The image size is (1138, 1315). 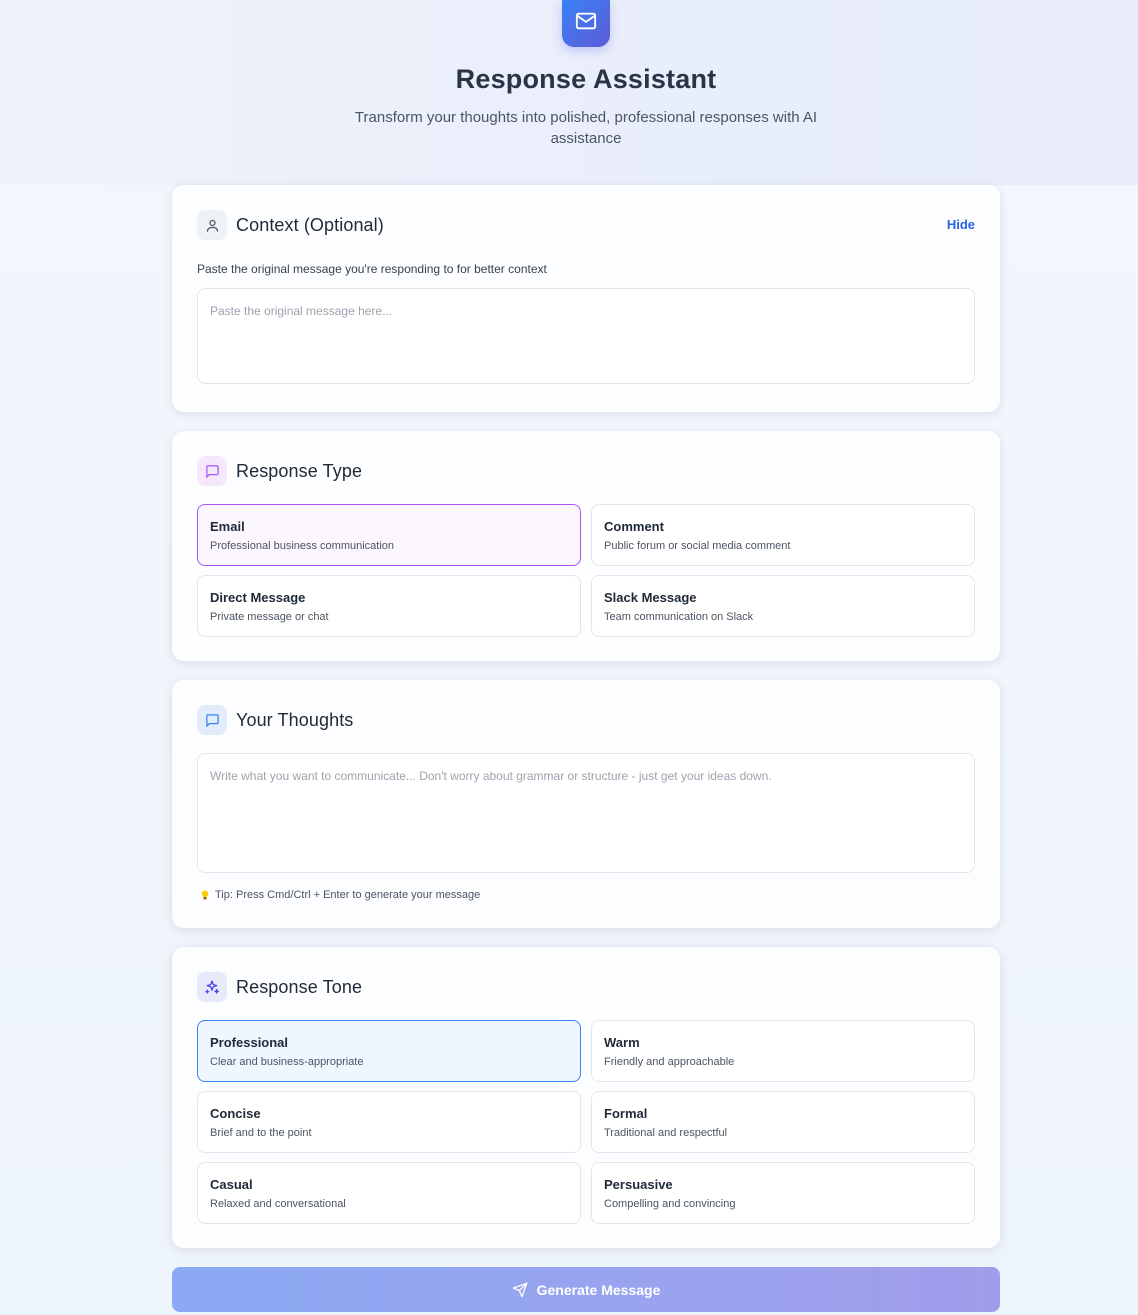 What do you see at coordinates (287, 1062) in the screenshot?
I see `option-description: Clear and business-appropriate` at bounding box center [287, 1062].